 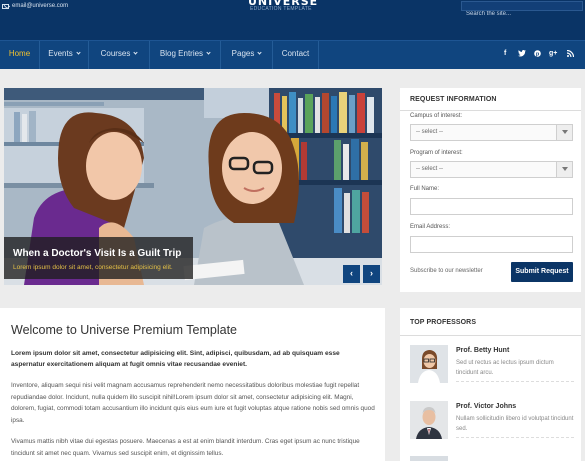 What do you see at coordinates (281, 9) in the screenshot?
I see `site-tagline: EDUCATION TEMPLATE` at bounding box center [281, 9].